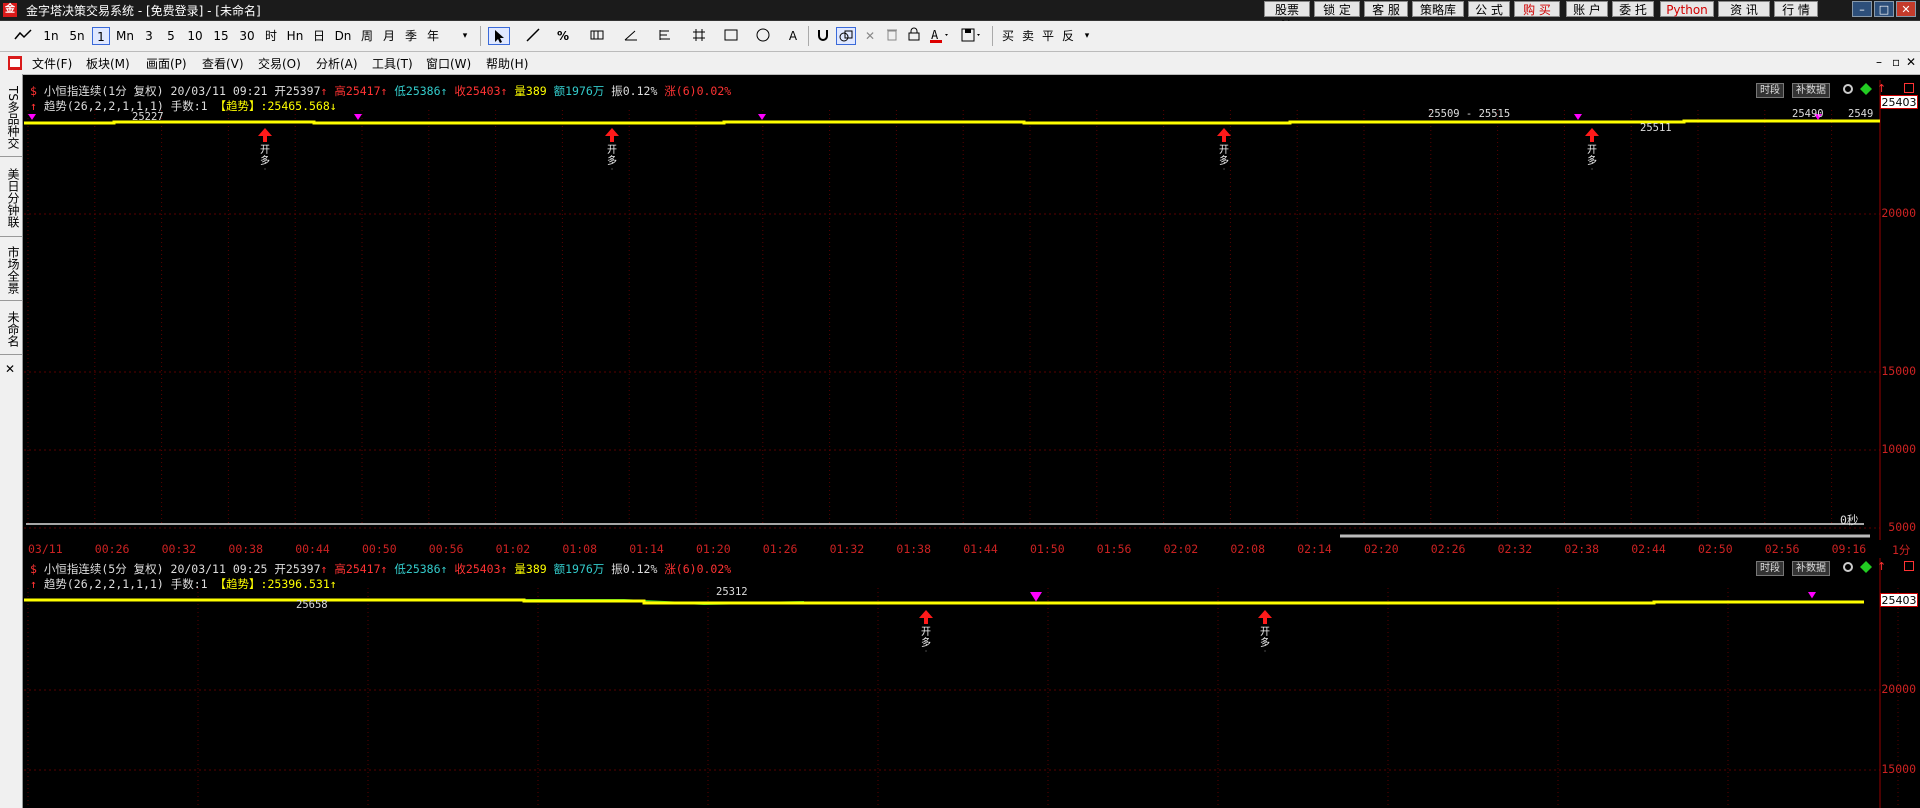 This screenshot has width=1920, height=808. Describe the element at coordinates (1896, 62) in the screenshot. I see `mdi-restore-button: ▫` at that location.